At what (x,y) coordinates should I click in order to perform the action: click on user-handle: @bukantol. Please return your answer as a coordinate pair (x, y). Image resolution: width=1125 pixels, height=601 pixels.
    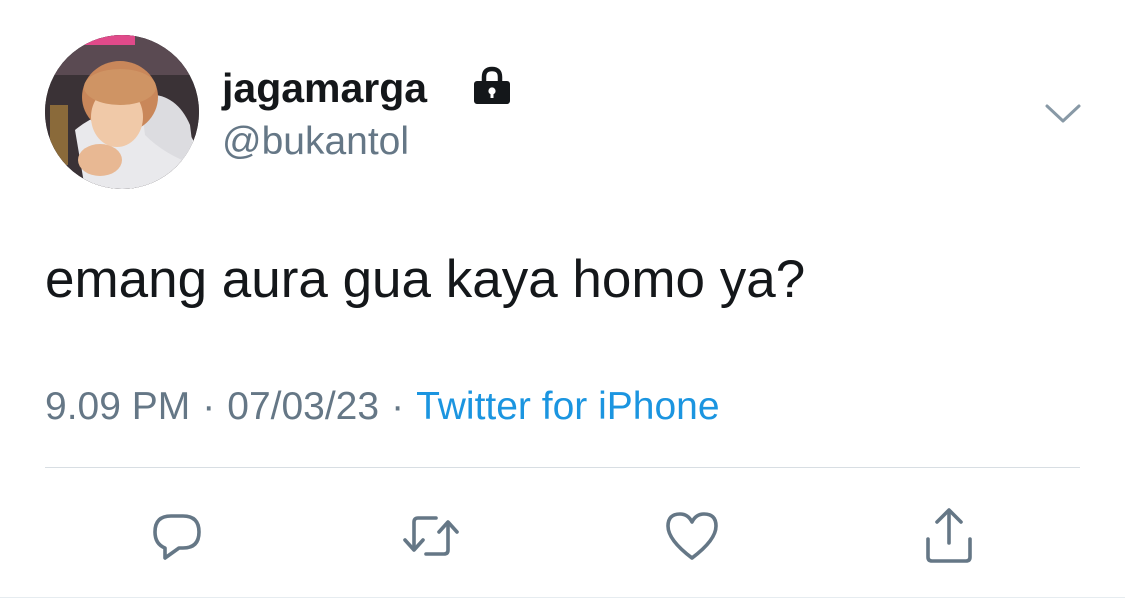
    Looking at the image, I should click on (315, 142).